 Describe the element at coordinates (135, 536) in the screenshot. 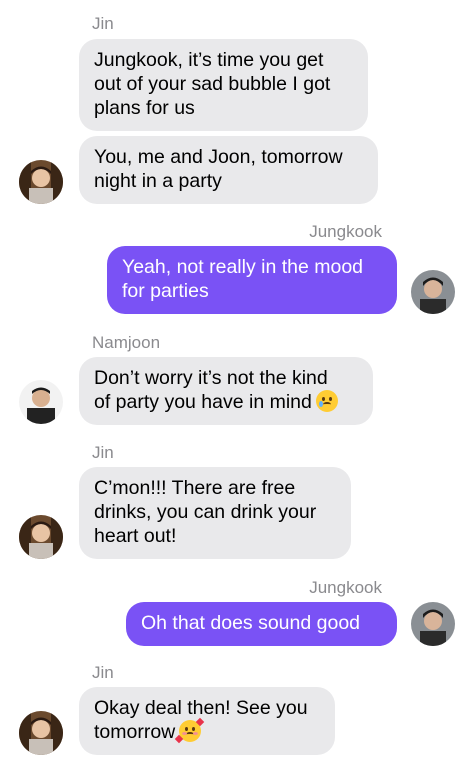

I see `message-line: heart out!` at that location.